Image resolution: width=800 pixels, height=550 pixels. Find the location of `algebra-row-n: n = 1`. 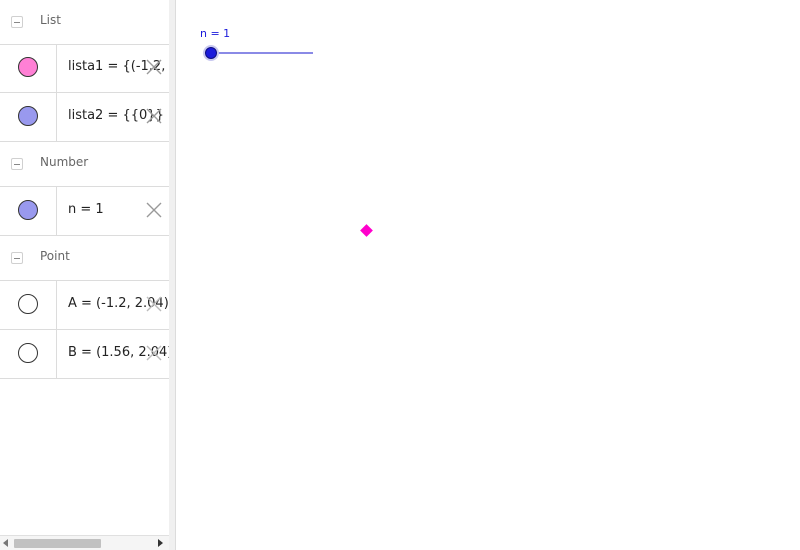

algebra-row-n: n = 1 is located at coordinates (84, 211).